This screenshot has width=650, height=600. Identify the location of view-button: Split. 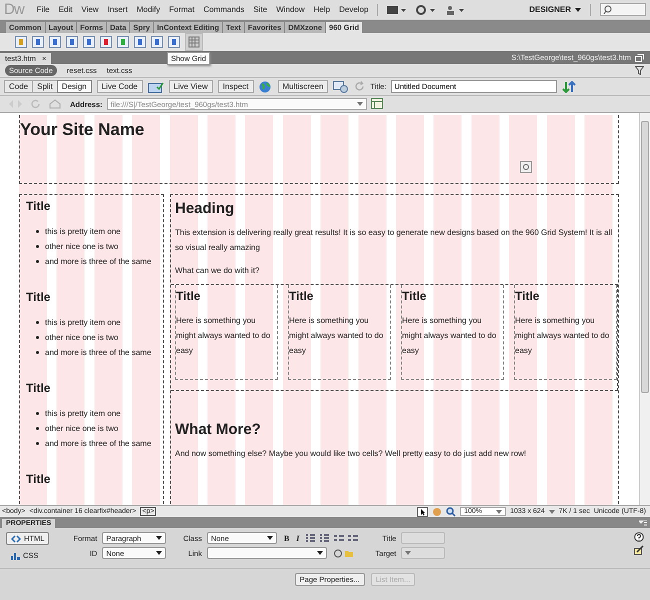
(45, 86).